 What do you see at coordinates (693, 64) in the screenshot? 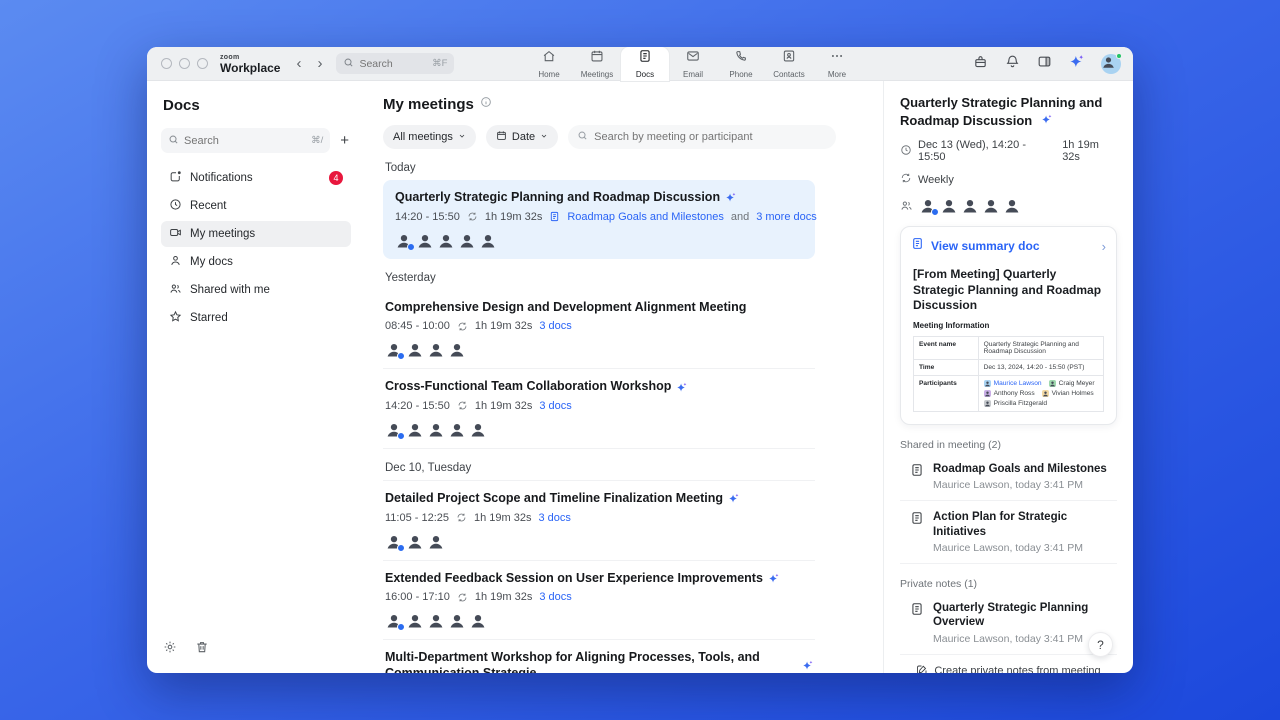
I see `tab-email: Email` at bounding box center [693, 64].